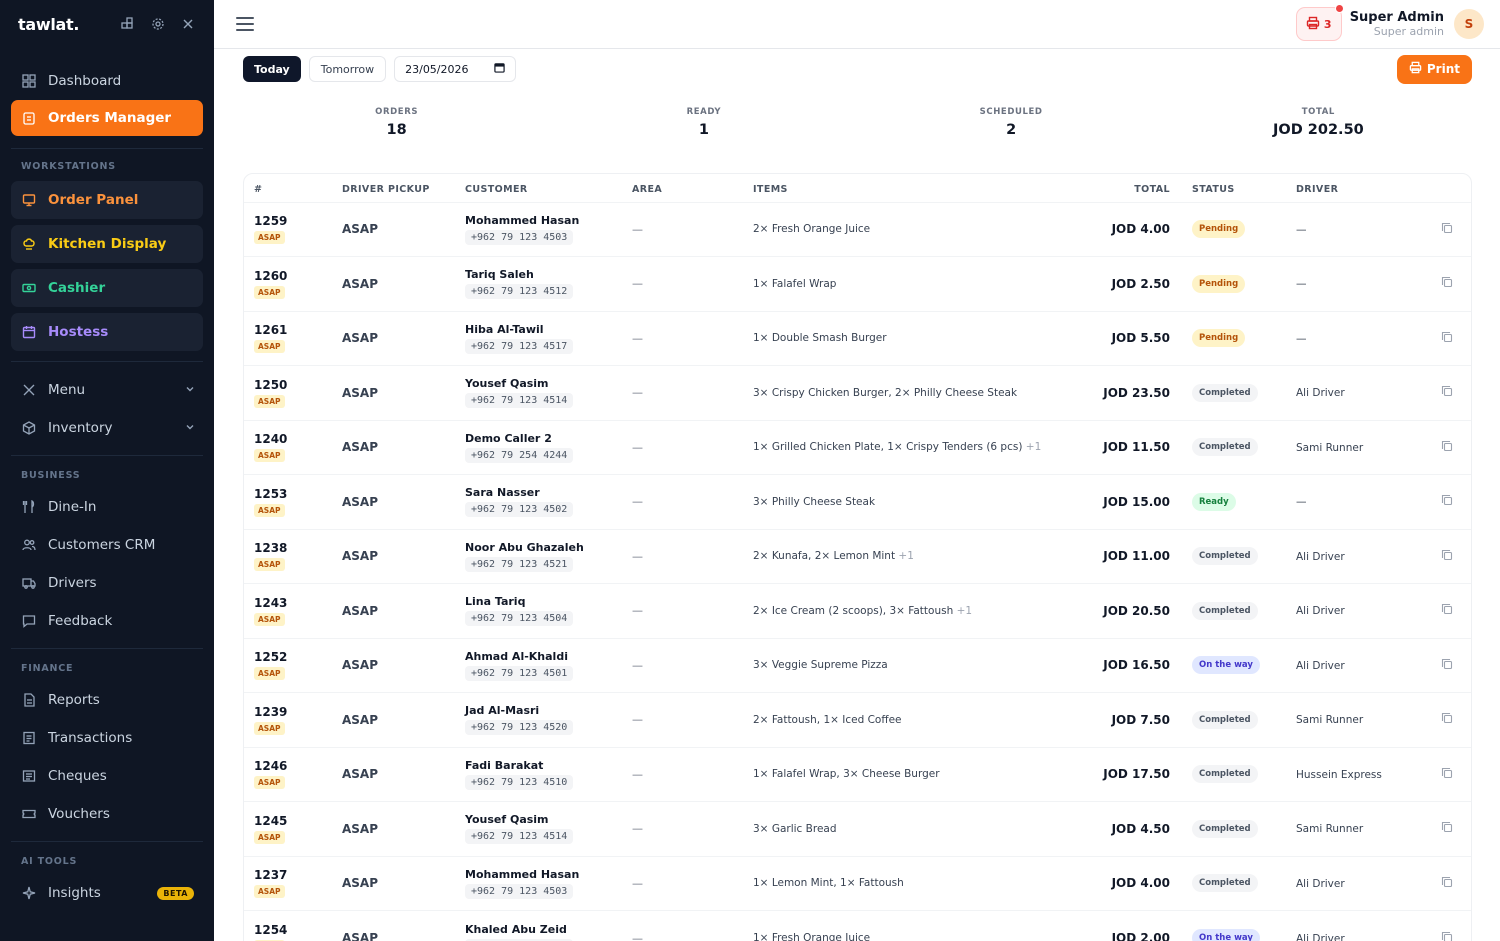 This screenshot has height=941, width=1500. What do you see at coordinates (298, 712) in the screenshot?
I see `order-number: 1239` at bounding box center [298, 712].